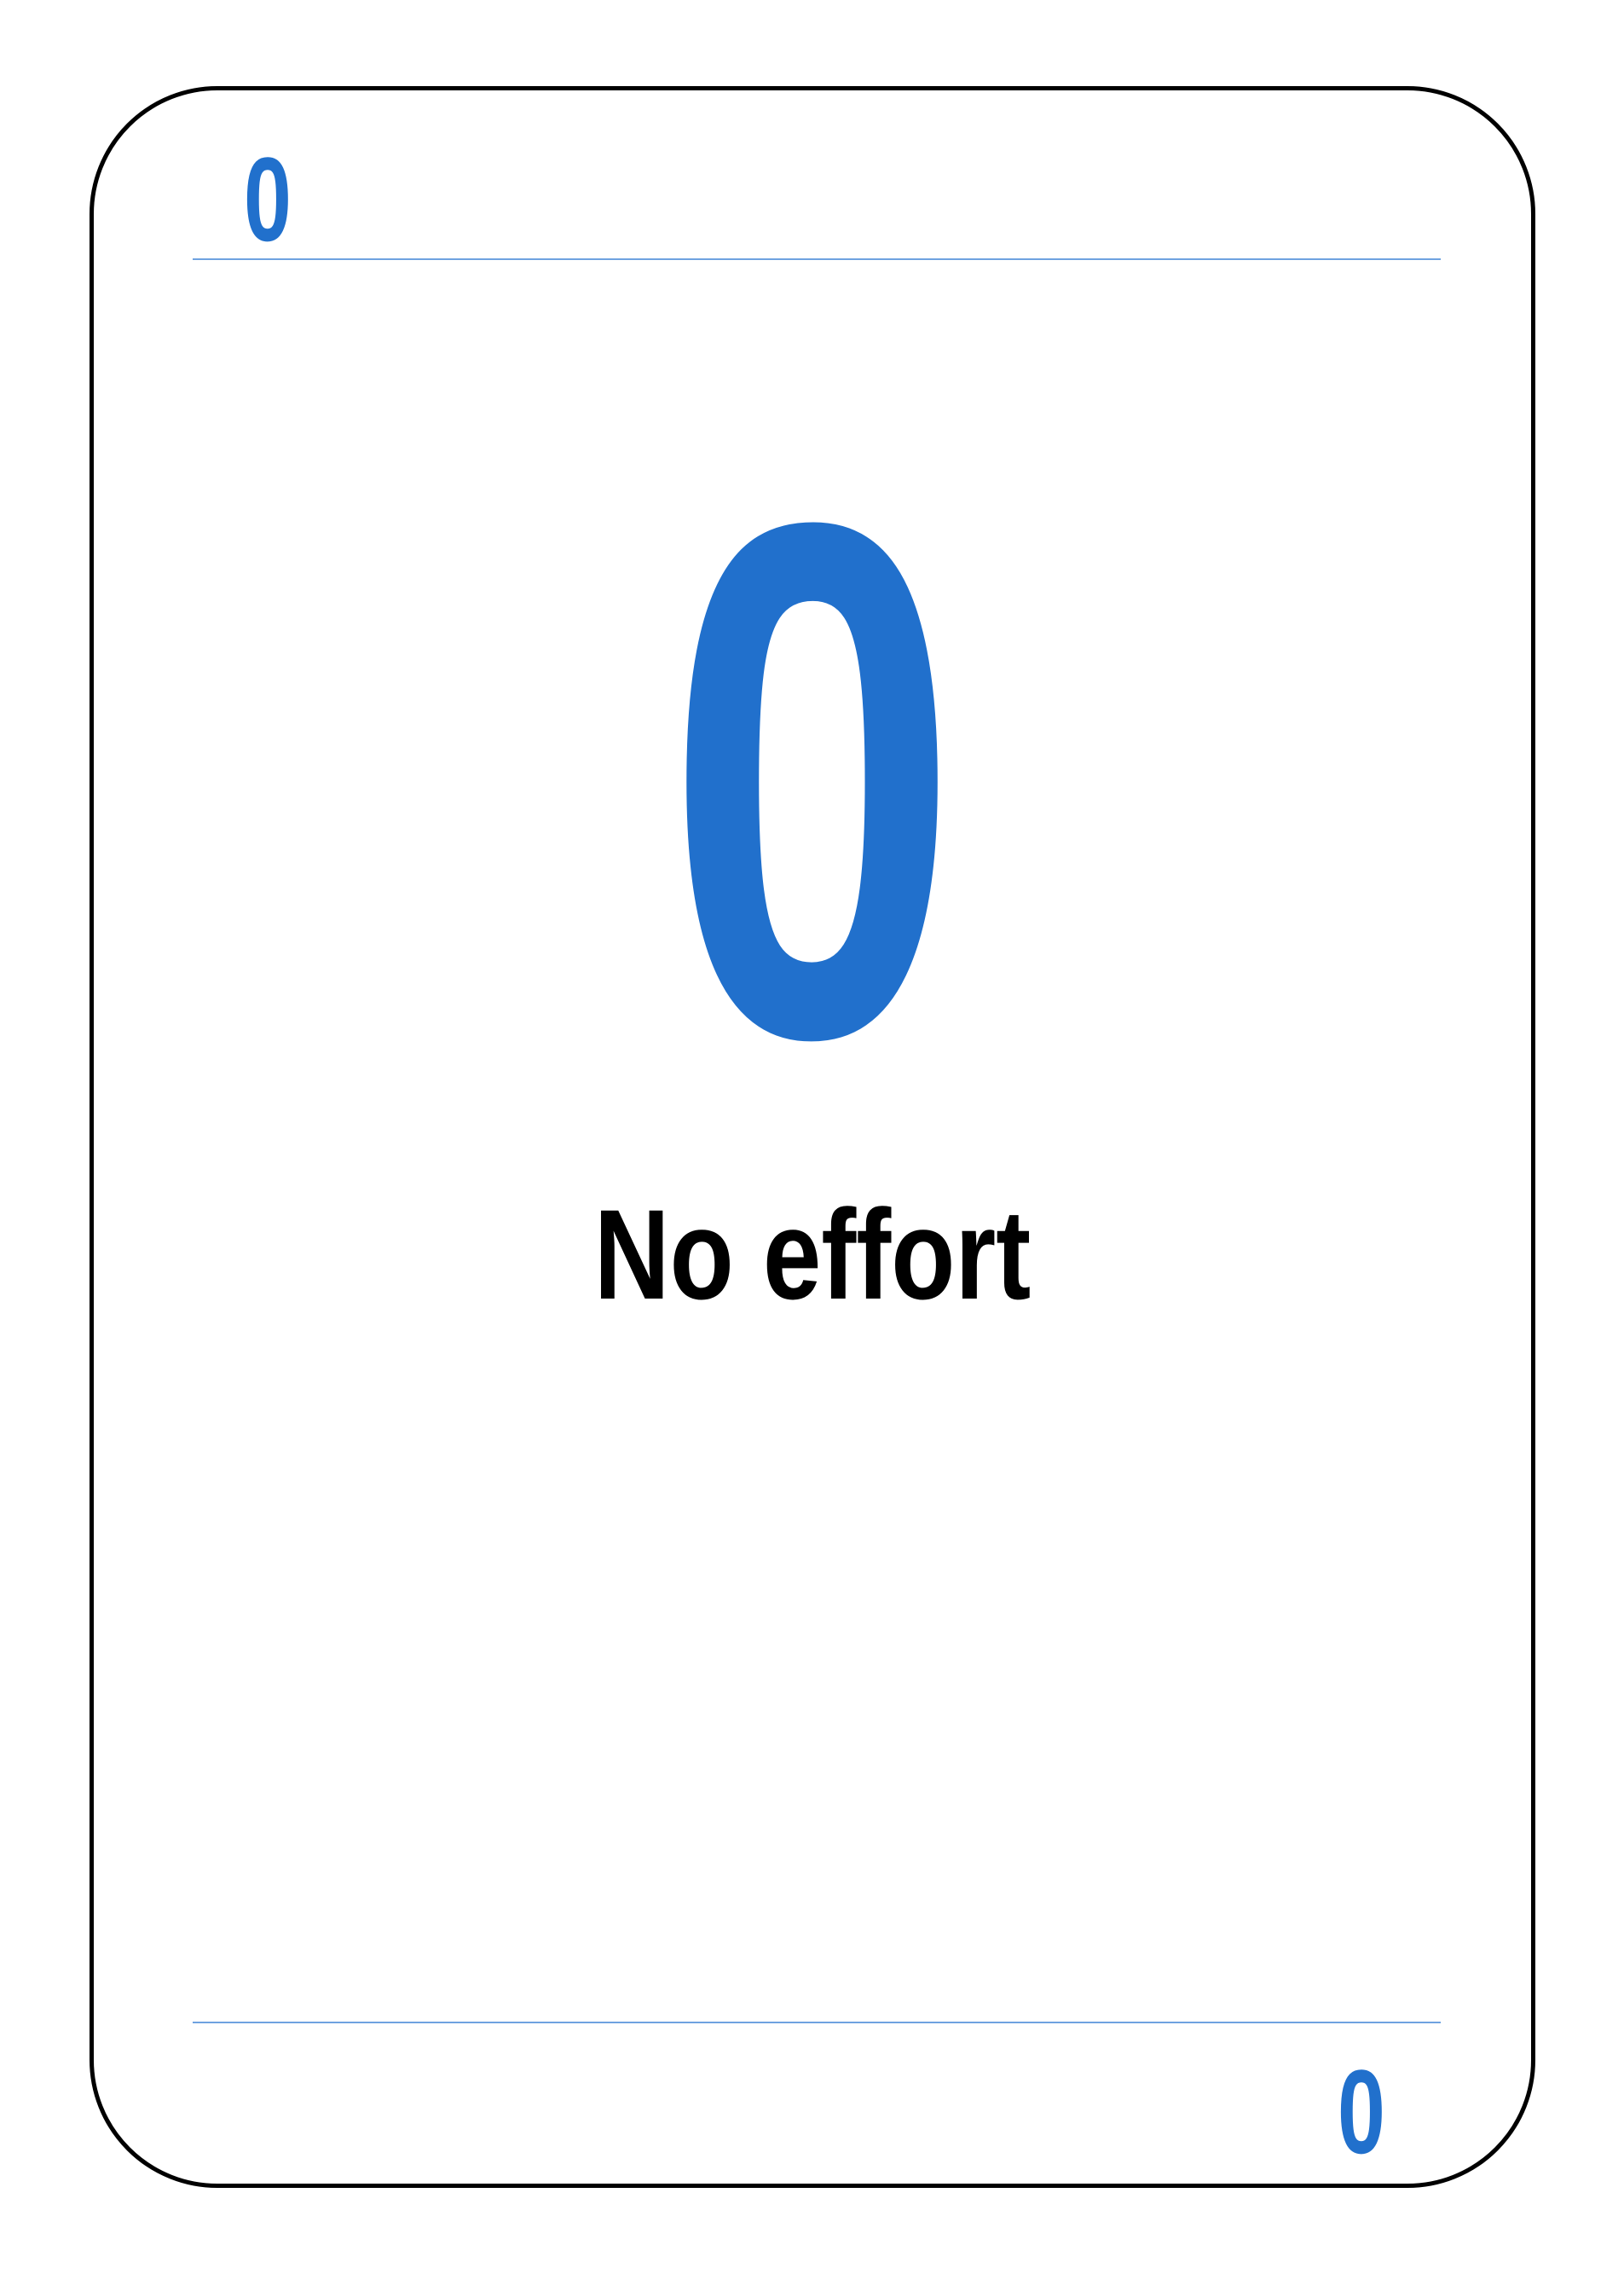 Image resolution: width=1624 pixels, height=2274 pixels. Describe the element at coordinates (1361, 2112) in the screenshot. I see `card-value-bottom-corner: 0` at that location.